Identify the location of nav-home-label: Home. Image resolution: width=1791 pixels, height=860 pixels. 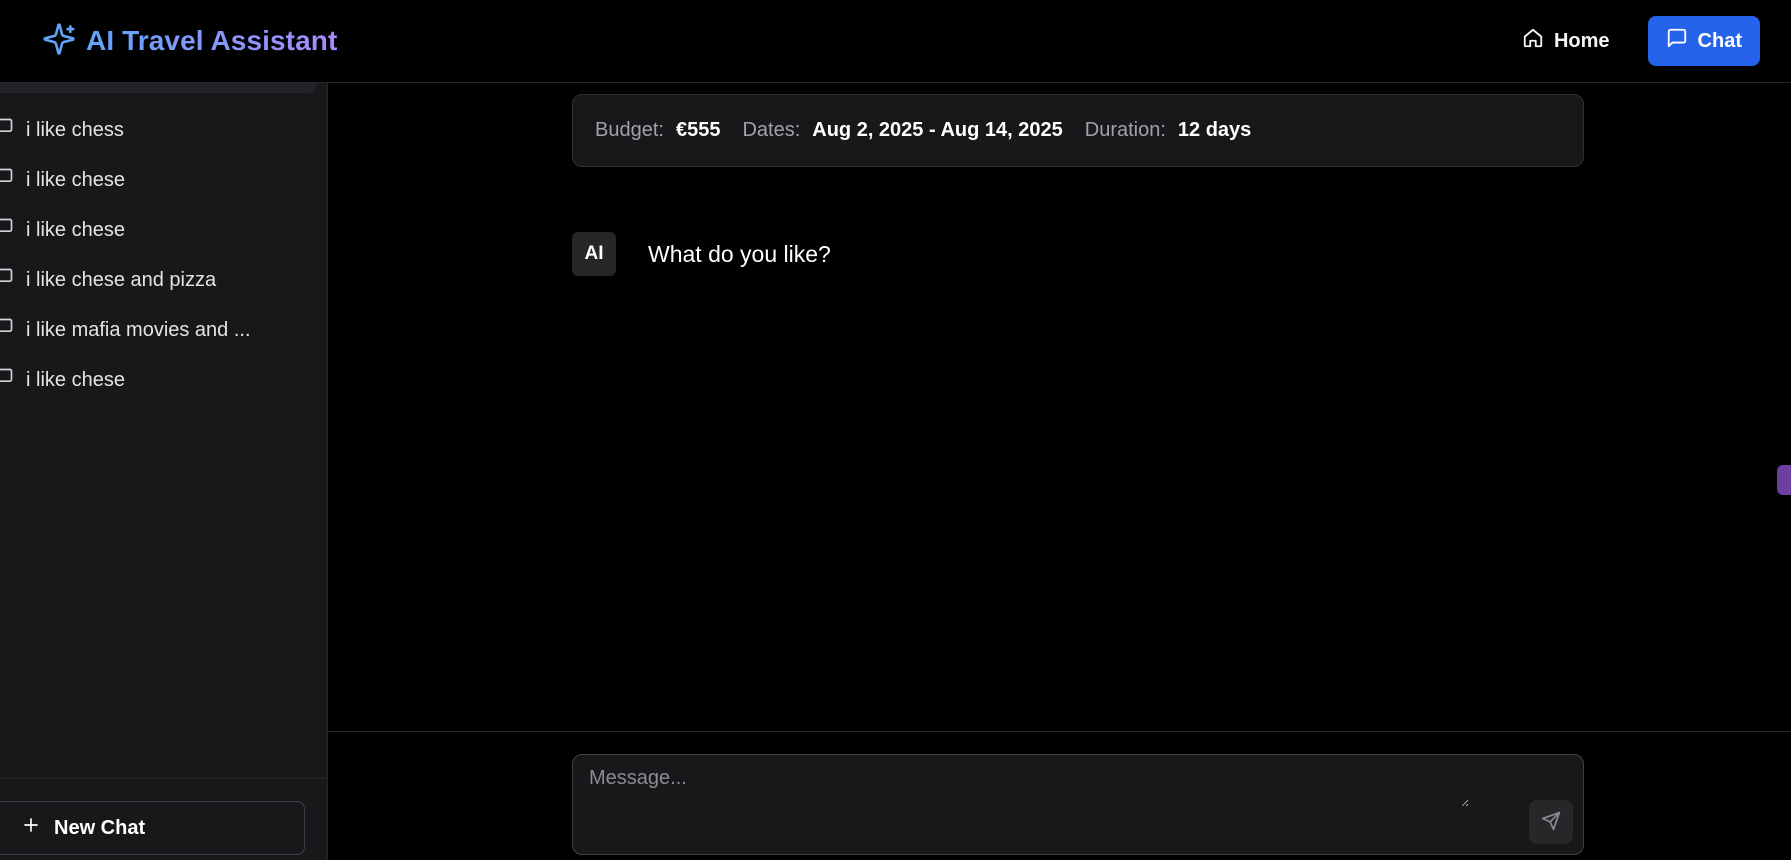
(1581, 40).